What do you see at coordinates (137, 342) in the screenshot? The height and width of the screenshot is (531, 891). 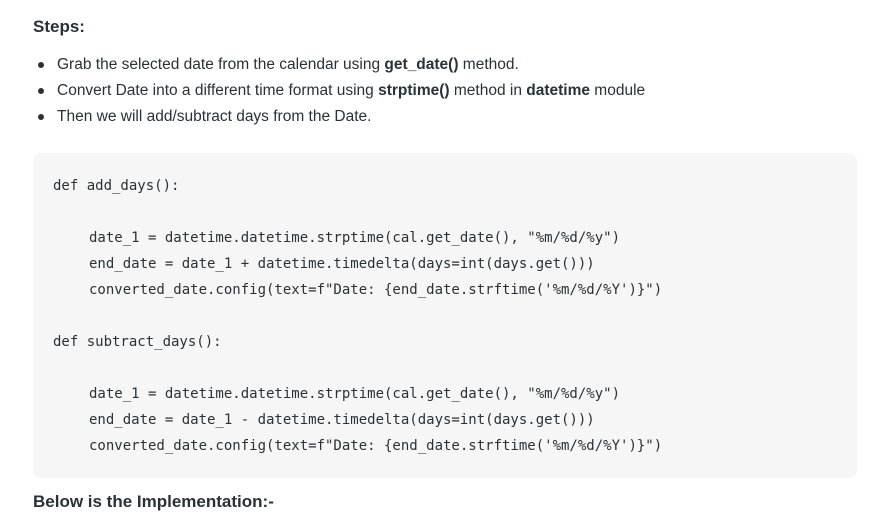 I see `code-line-def-subtract-days: def subtract_days():` at bounding box center [137, 342].